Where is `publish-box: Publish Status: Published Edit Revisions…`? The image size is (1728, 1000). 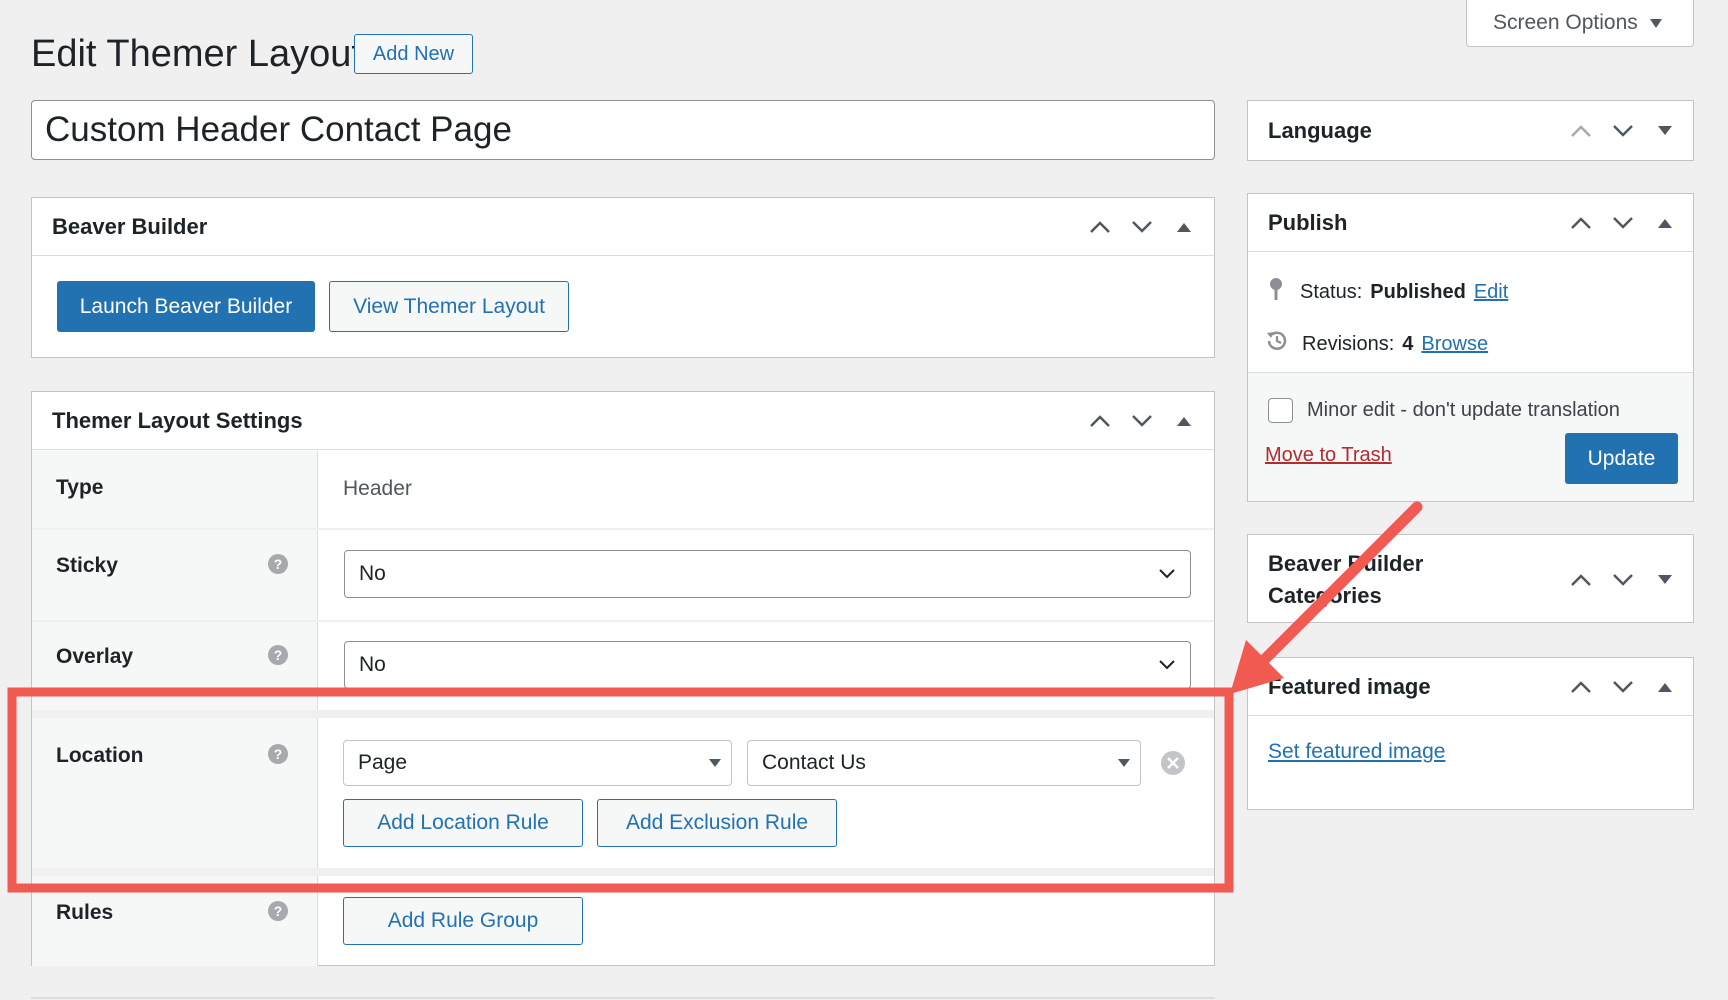 publish-box: Publish Status: Published Edit Revisions… is located at coordinates (1470, 347).